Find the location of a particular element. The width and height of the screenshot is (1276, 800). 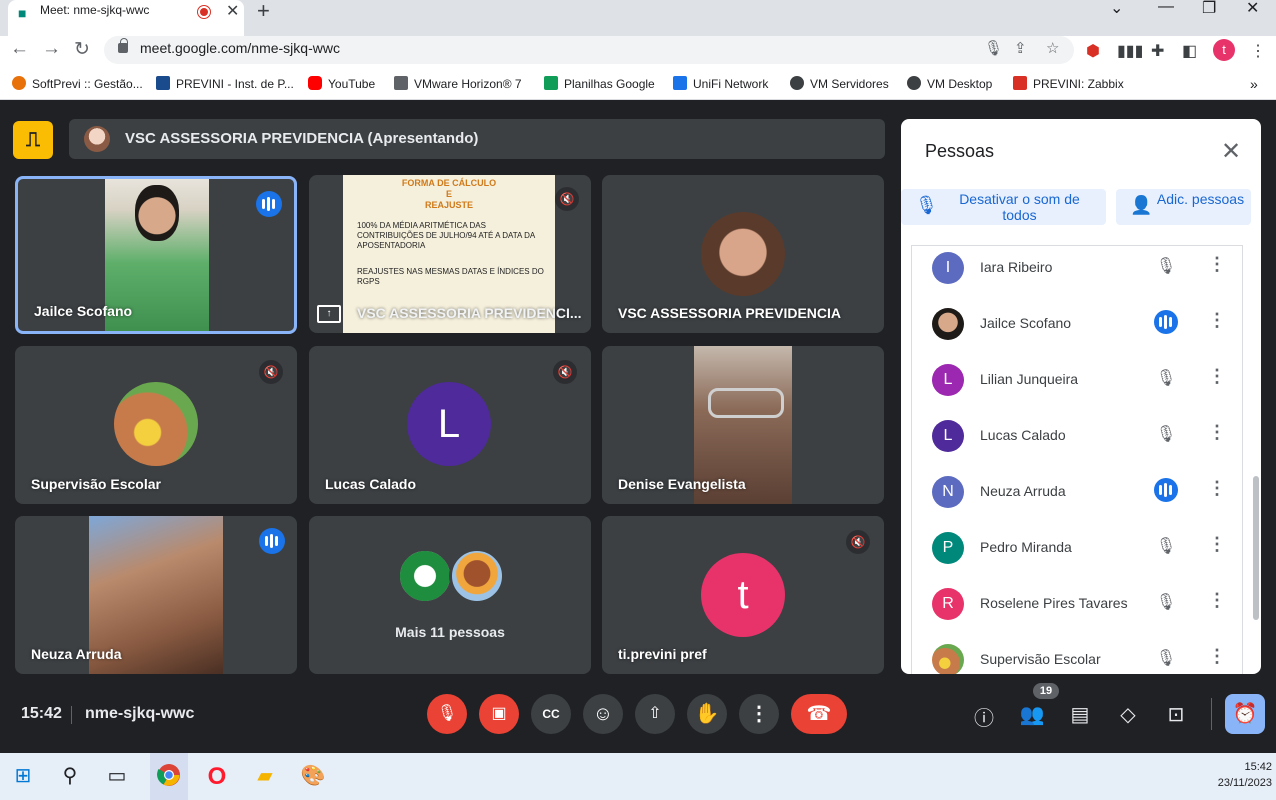

list-item: P Pedro Miranda 🎙 ⋮ is located at coordinates (1077, 554).